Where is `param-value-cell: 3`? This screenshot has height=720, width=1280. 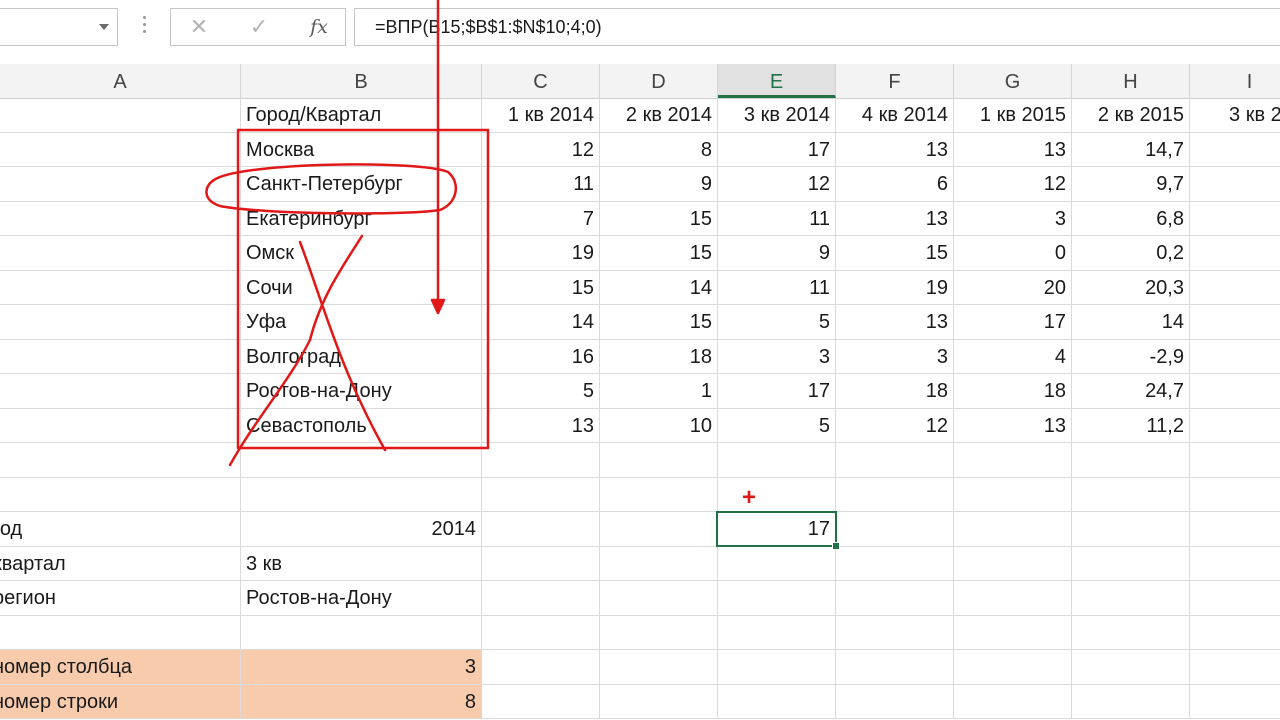 param-value-cell: 3 is located at coordinates (361, 667).